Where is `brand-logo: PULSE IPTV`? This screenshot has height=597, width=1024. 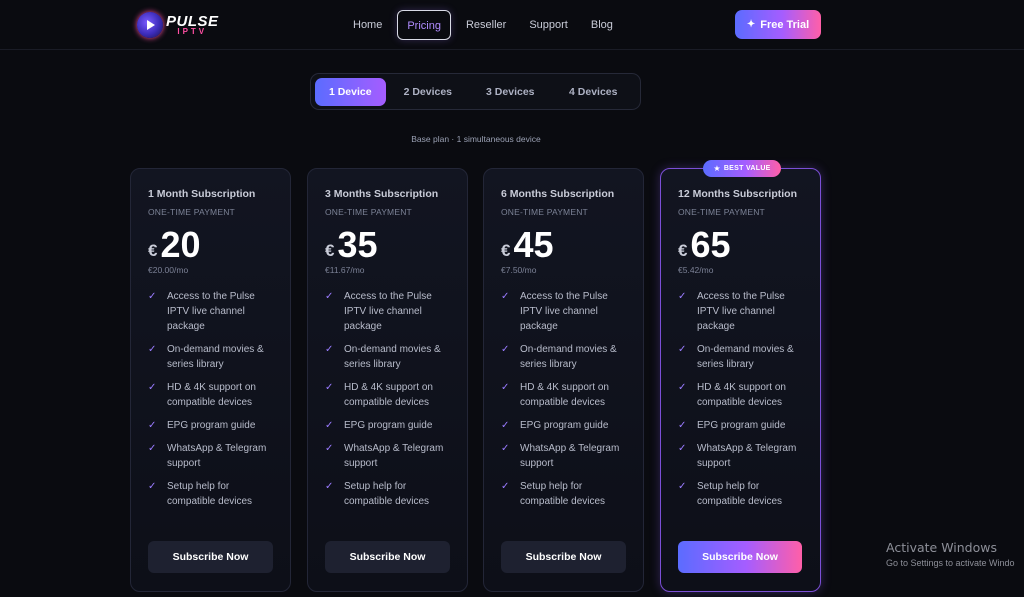
brand-logo: PULSE IPTV is located at coordinates (178, 25).